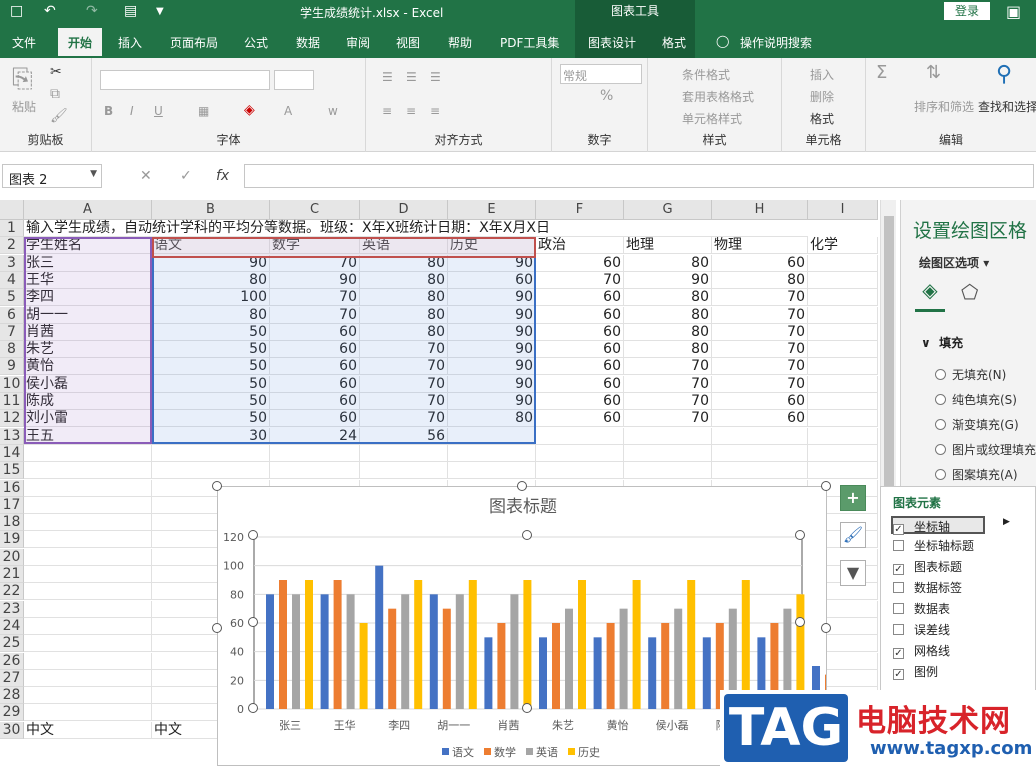 Image resolution: width=1036 pixels, height=768 pixels. Describe the element at coordinates (853, 535) in the screenshot. I see `chart-styles-brush-icon: 🖌` at that location.